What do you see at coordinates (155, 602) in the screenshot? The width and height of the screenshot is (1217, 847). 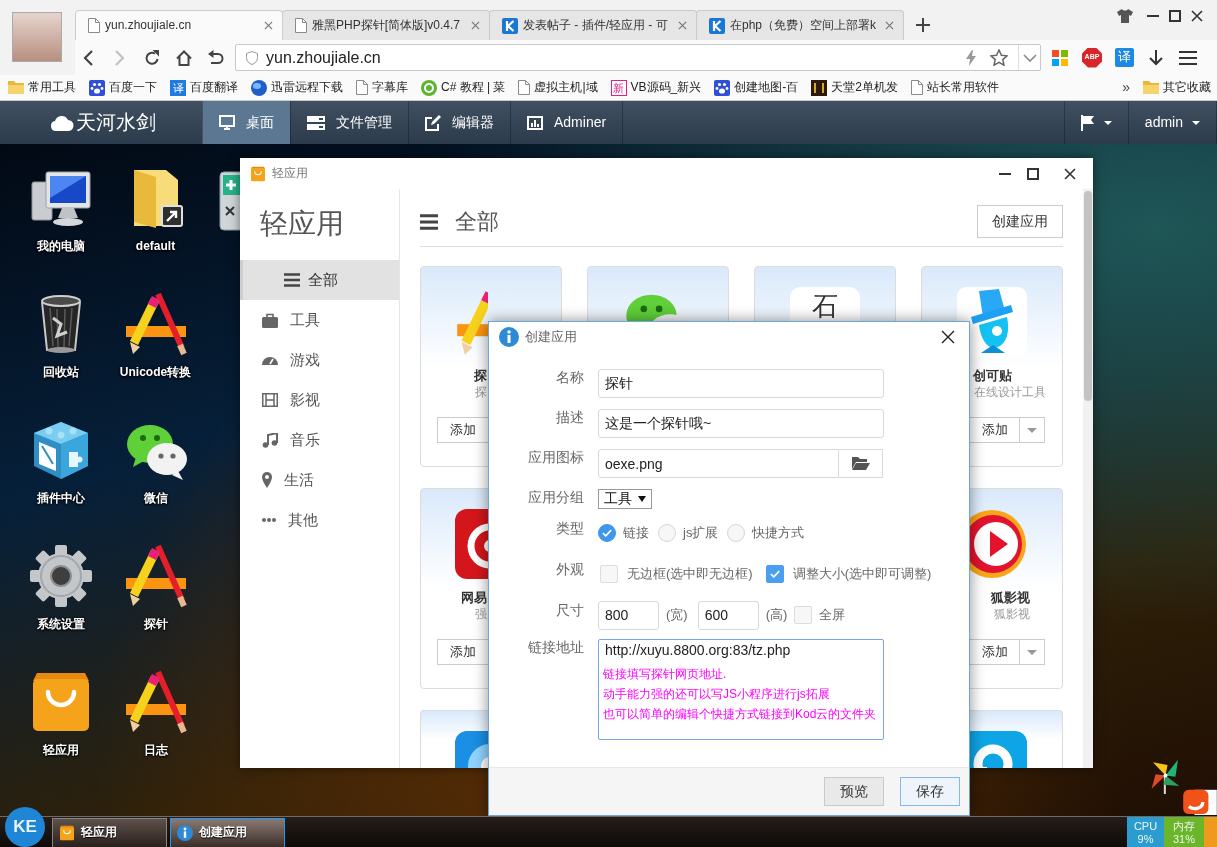 I see `desktop-shortcut: 探针` at bounding box center [155, 602].